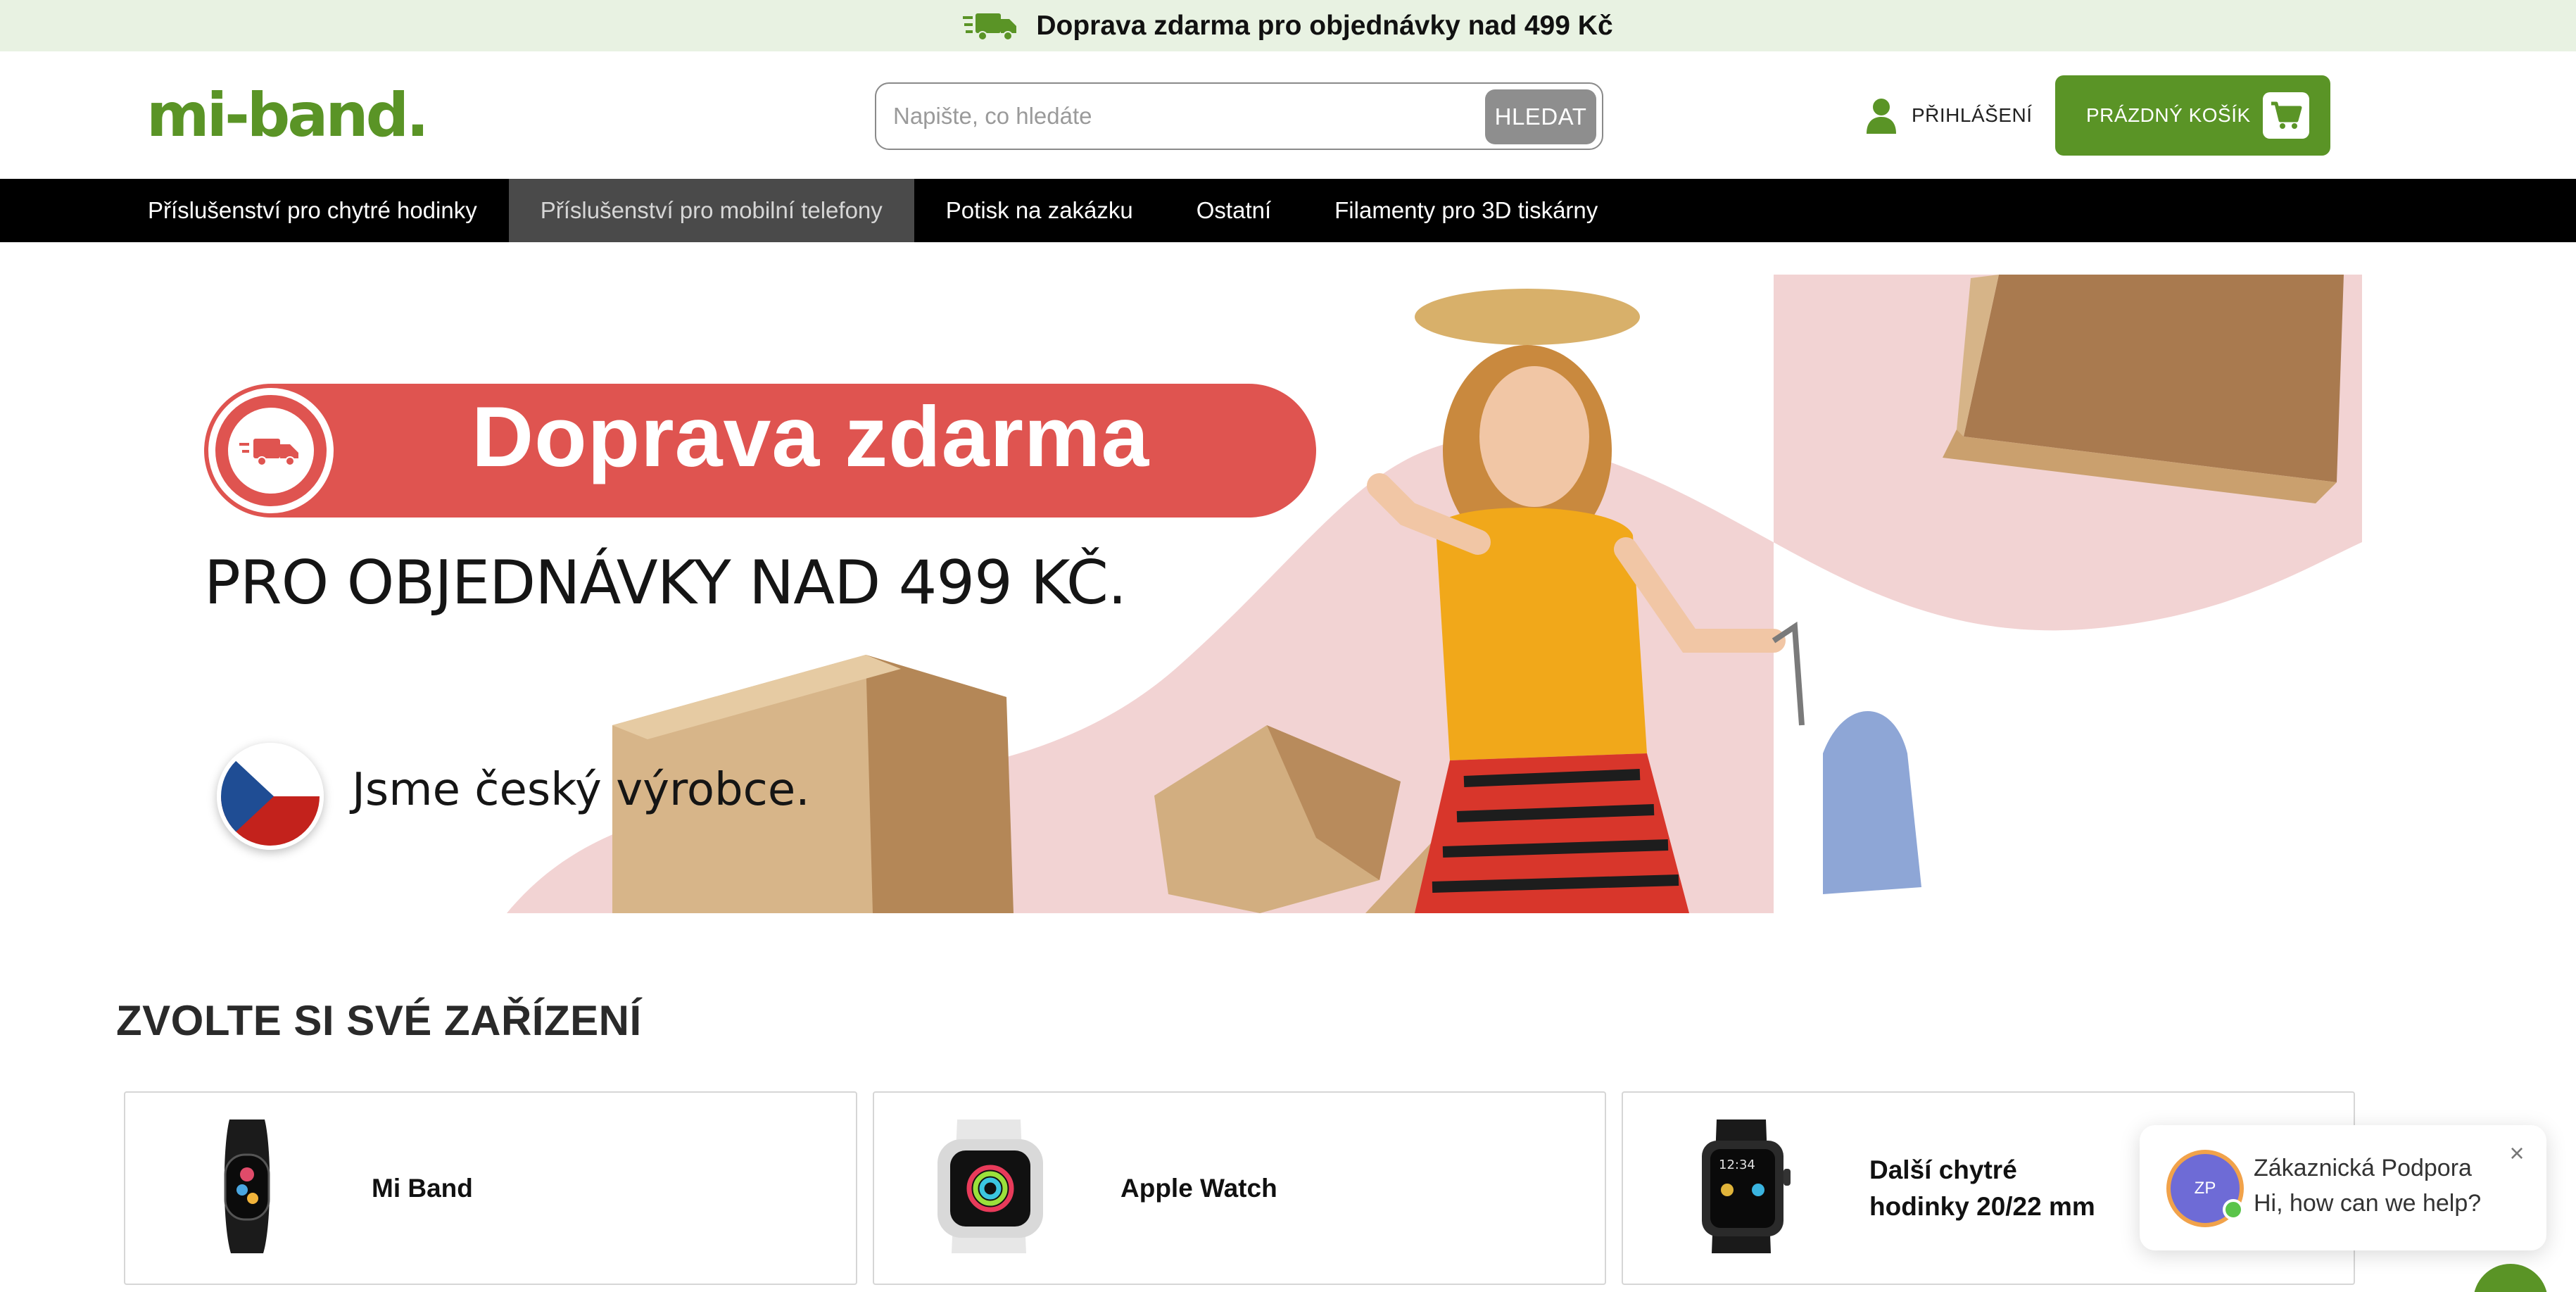 The width and height of the screenshot is (2576, 1292). Describe the element at coordinates (1198, 1188) in the screenshot. I see `device-card-label: Apple Watch` at that location.